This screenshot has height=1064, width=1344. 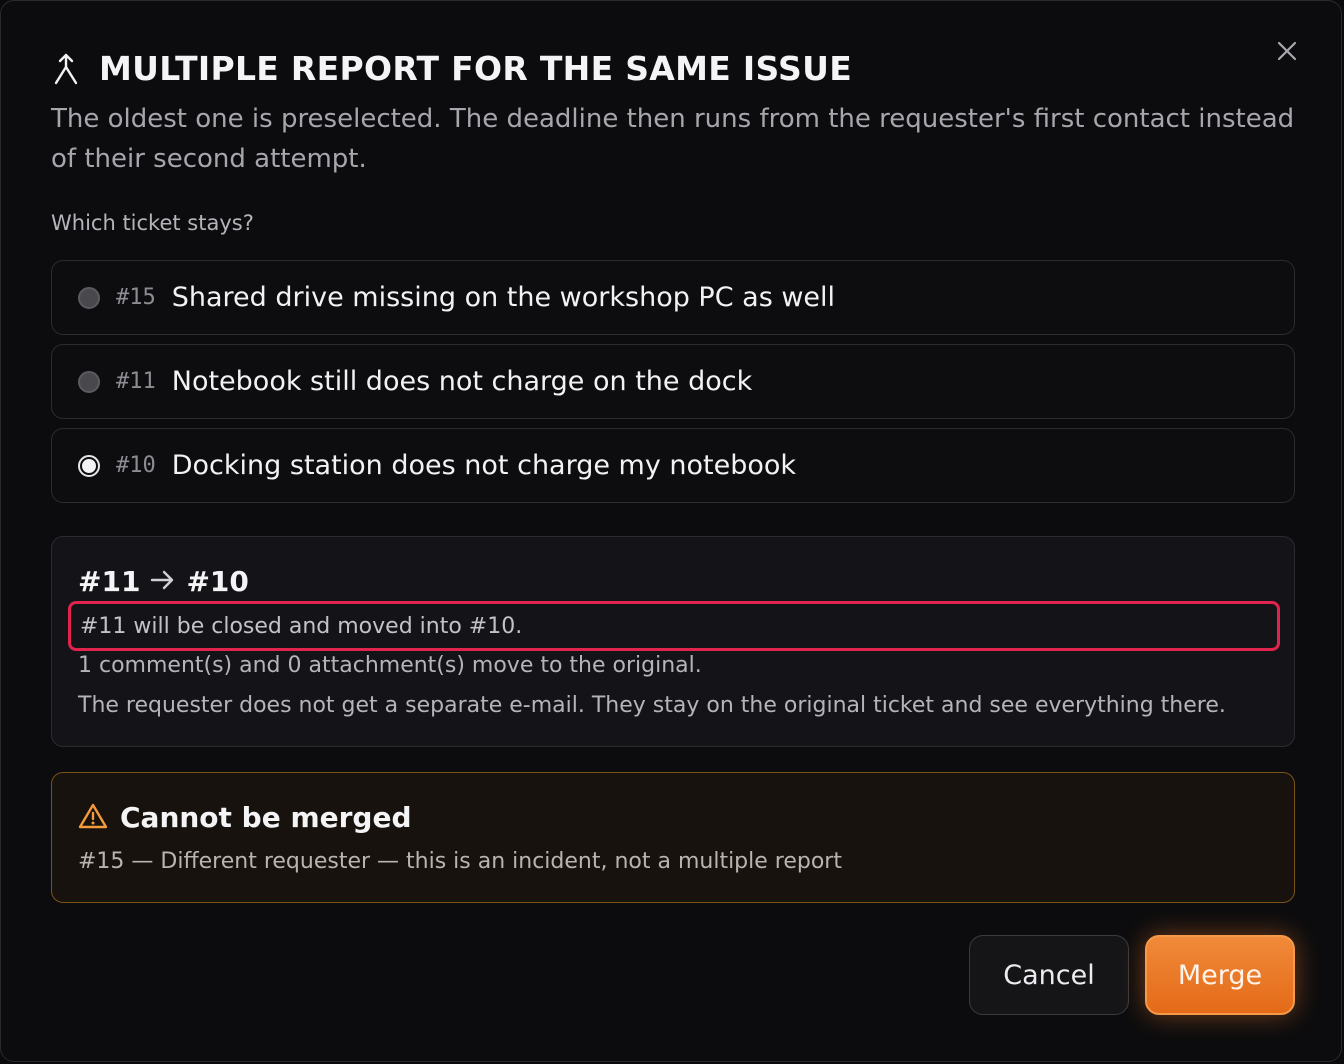 I want to click on ticket-id: #15, so click(x=136, y=297).